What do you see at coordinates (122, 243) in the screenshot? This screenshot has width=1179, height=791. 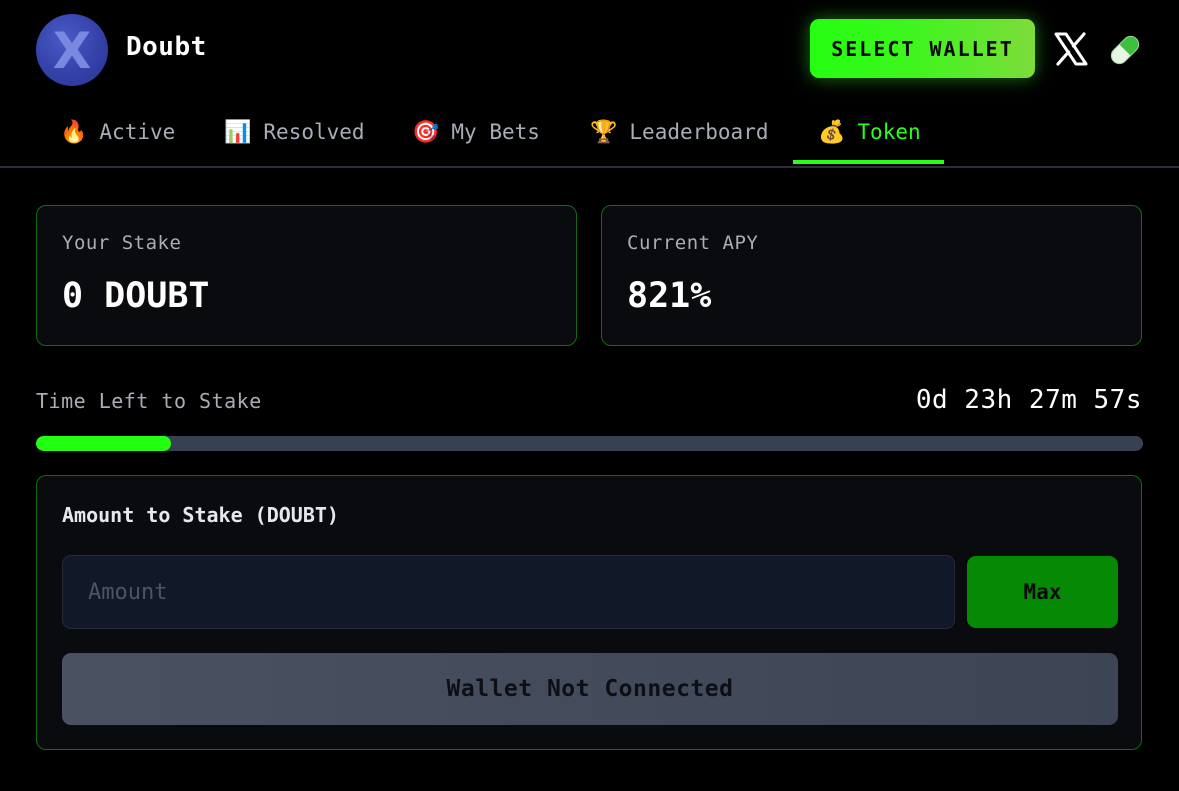 I see `your-stake-label: Your Stake` at bounding box center [122, 243].